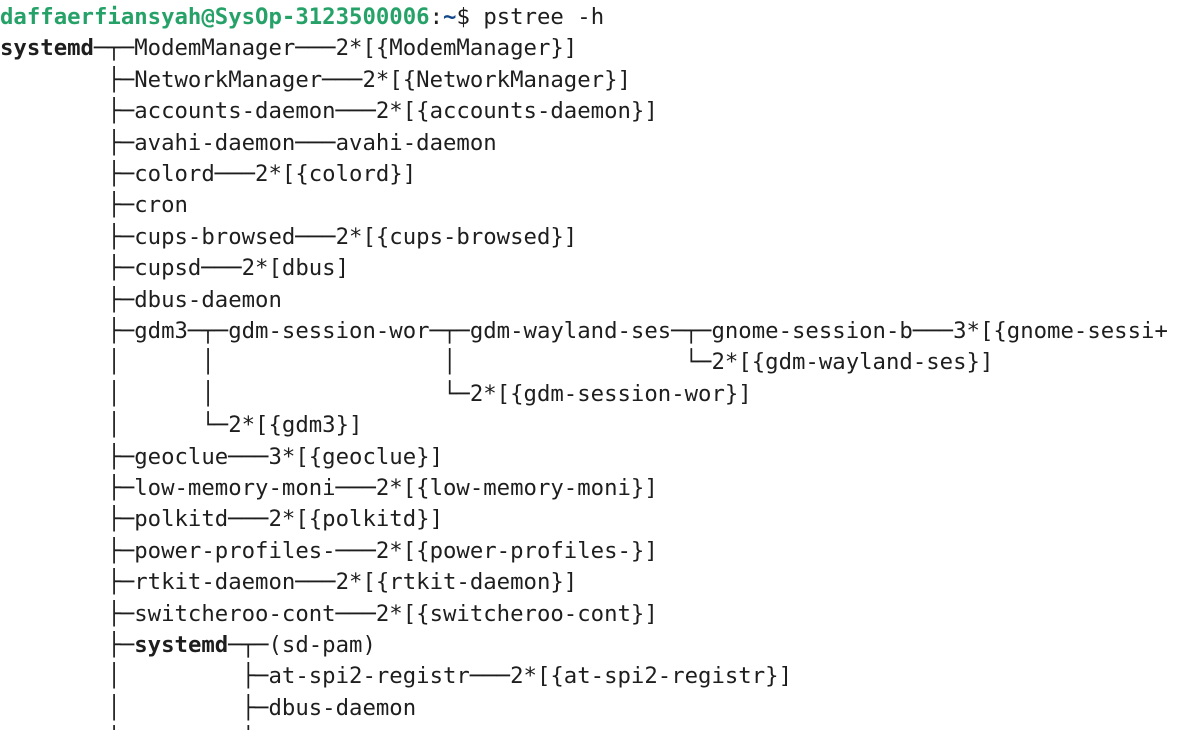 The height and width of the screenshot is (730, 1178). What do you see at coordinates (376, 393) in the screenshot?
I see `output-line: │ │ └─2*[{gdm-session-wor}]` at bounding box center [376, 393].